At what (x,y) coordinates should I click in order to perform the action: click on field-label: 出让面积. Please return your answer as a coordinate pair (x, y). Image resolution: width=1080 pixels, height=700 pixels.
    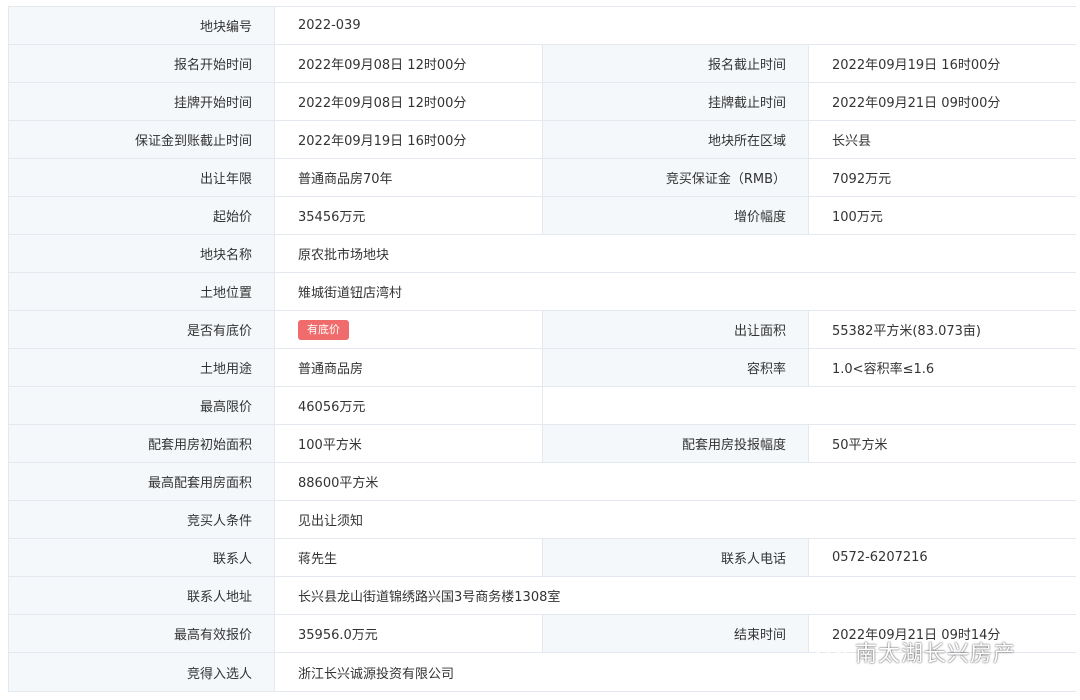
    Looking at the image, I should click on (676, 329).